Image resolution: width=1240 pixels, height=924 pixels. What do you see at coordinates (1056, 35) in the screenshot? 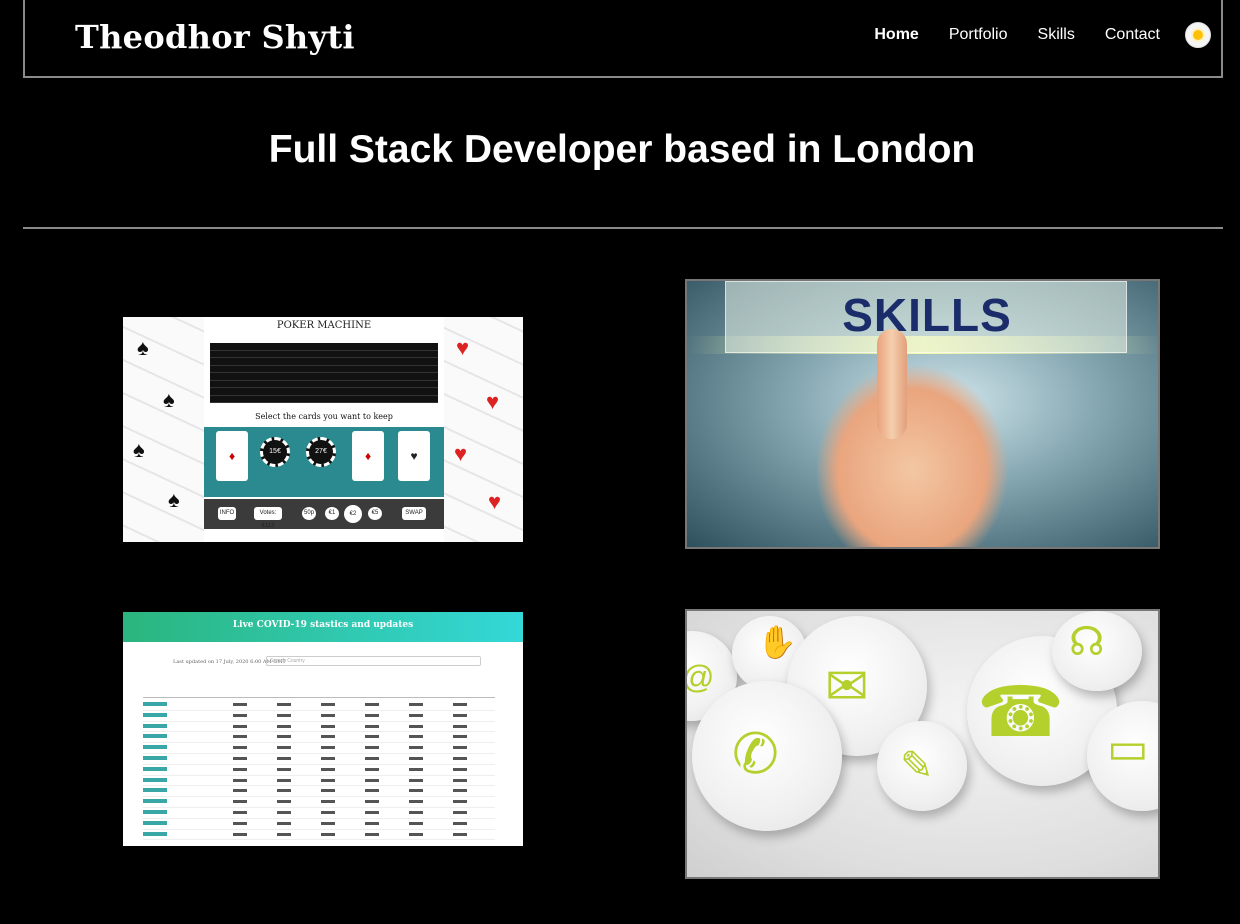
I see `nav-skills: Skills` at bounding box center [1056, 35].